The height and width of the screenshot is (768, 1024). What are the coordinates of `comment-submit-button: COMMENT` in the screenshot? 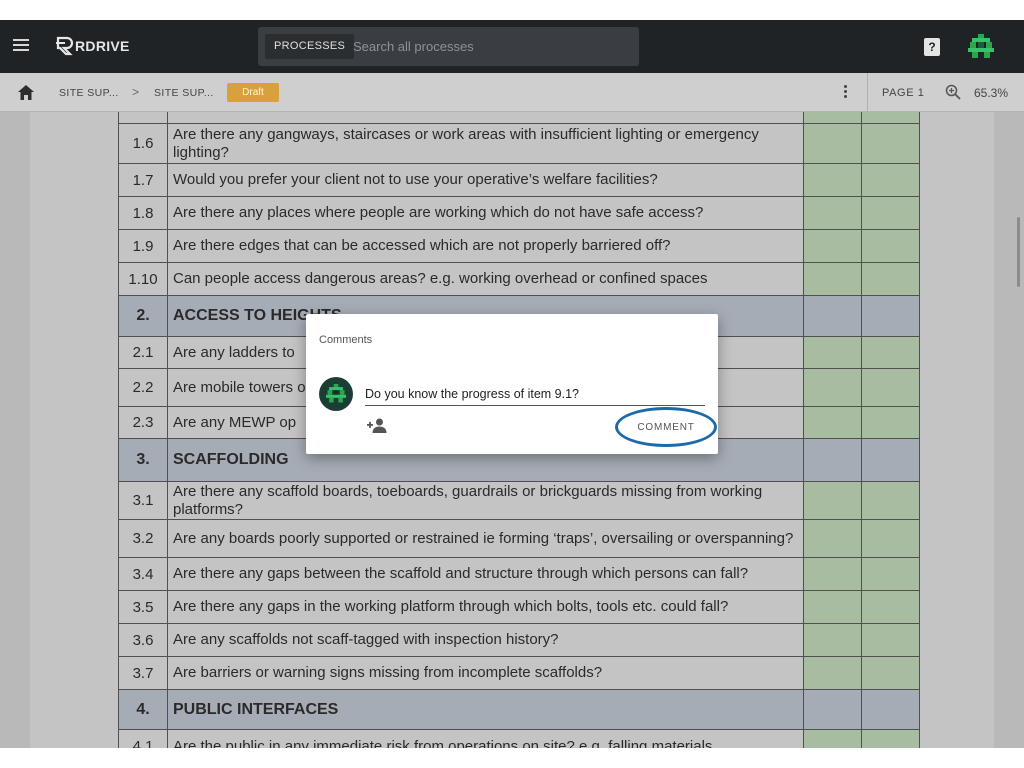 It's located at (666, 427).